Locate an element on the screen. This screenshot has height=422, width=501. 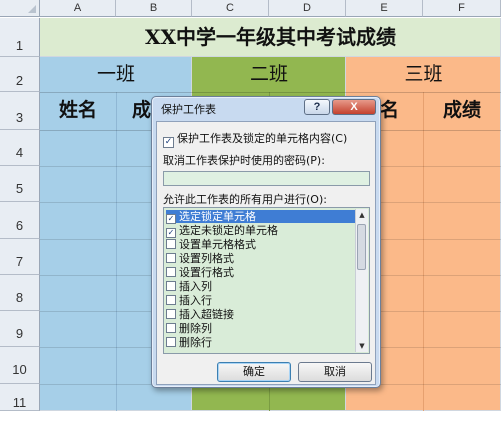
row-header-7: 7 is located at coordinates (20, 257).